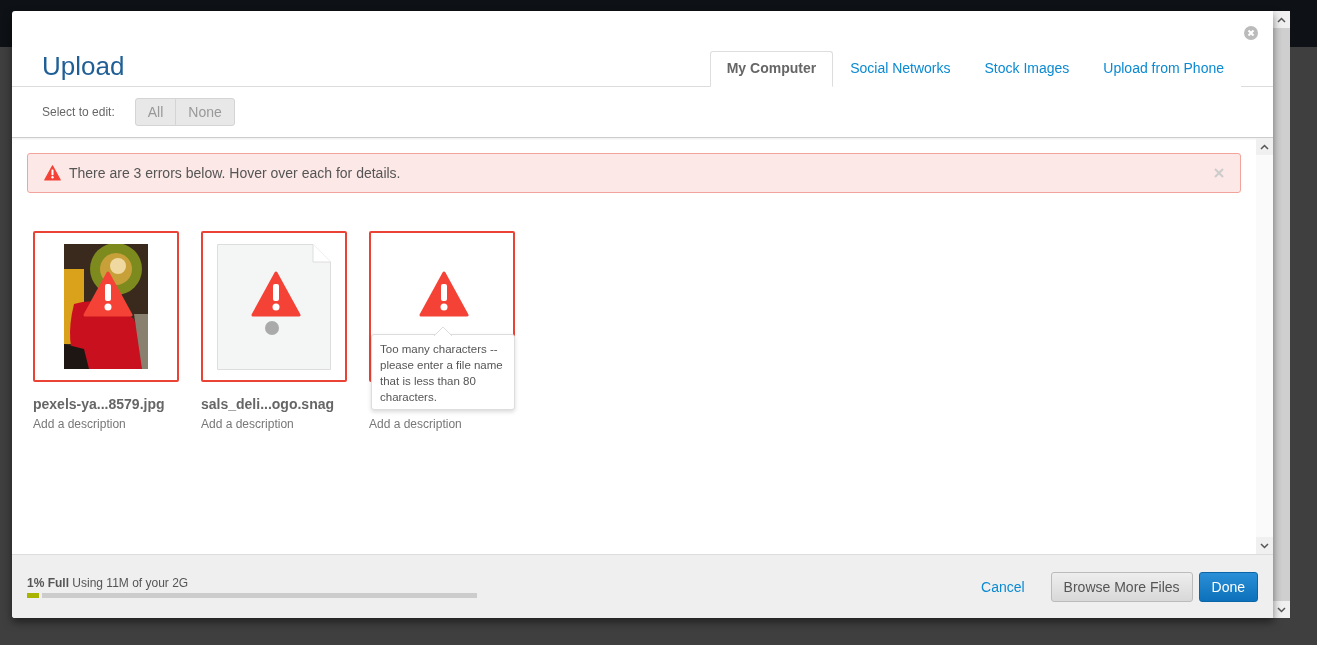  What do you see at coordinates (771, 69) in the screenshot?
I see `tab: My Computer` at bounding box center [771, 69].